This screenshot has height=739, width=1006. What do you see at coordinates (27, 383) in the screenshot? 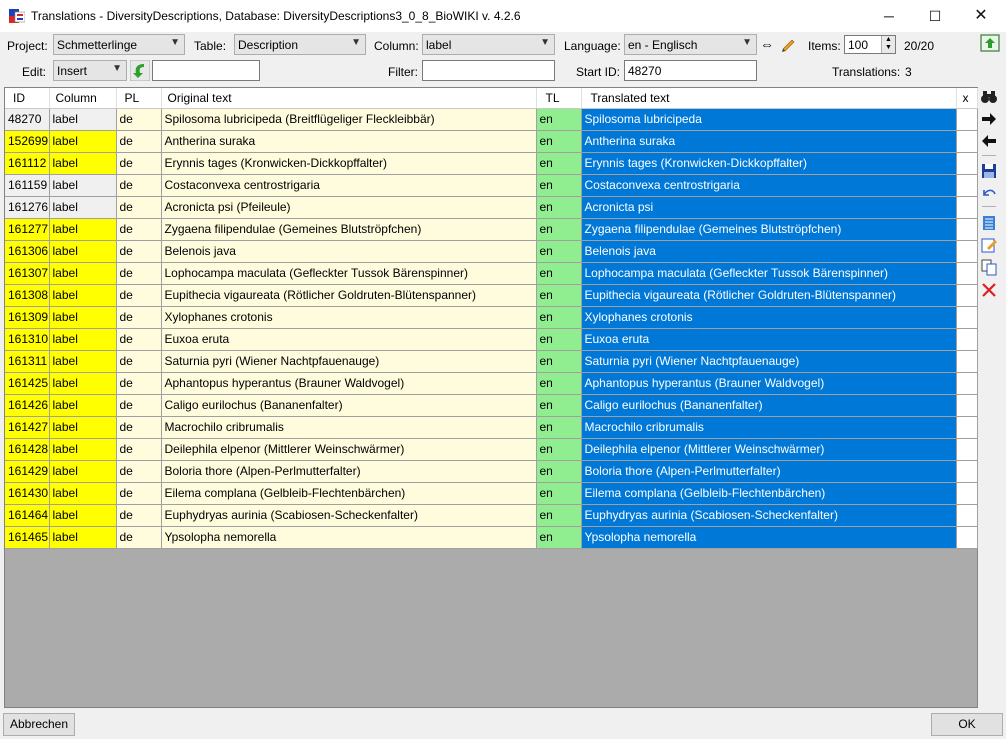
I see `cell-id: 161425` at bounding box center [27, 383].